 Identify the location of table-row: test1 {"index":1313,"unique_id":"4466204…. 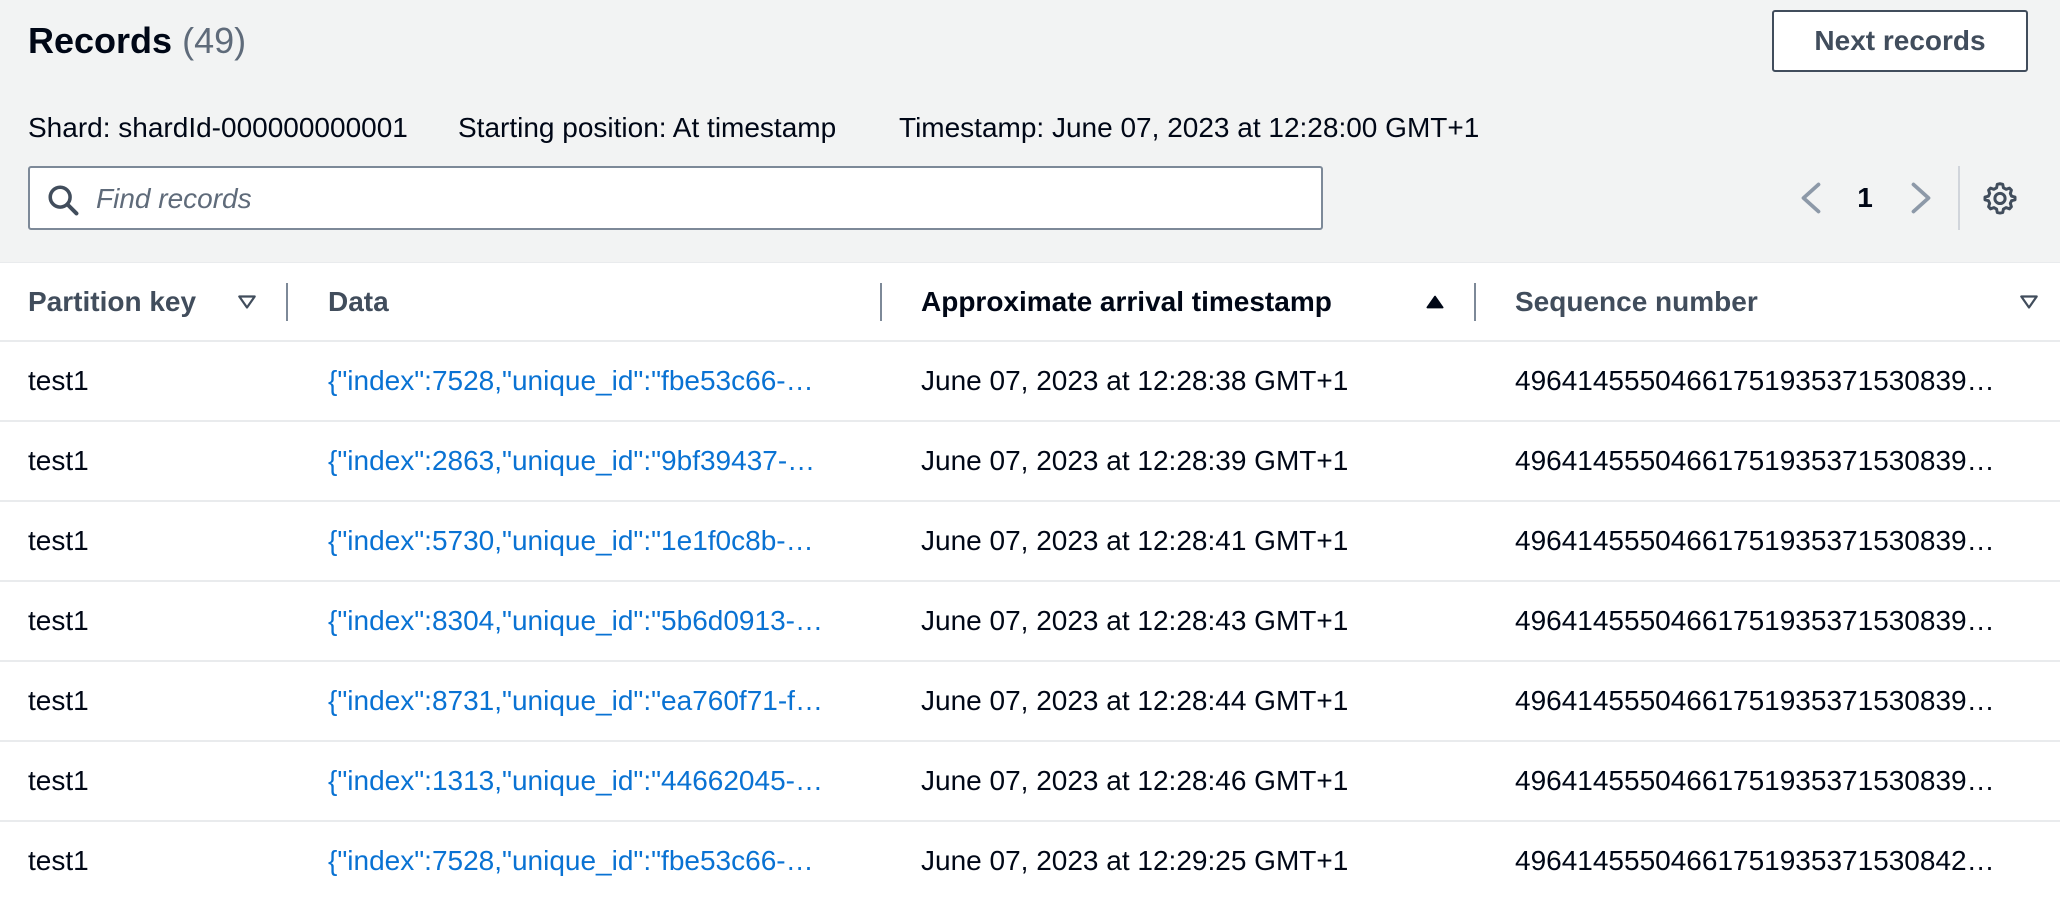
(1030, 782).